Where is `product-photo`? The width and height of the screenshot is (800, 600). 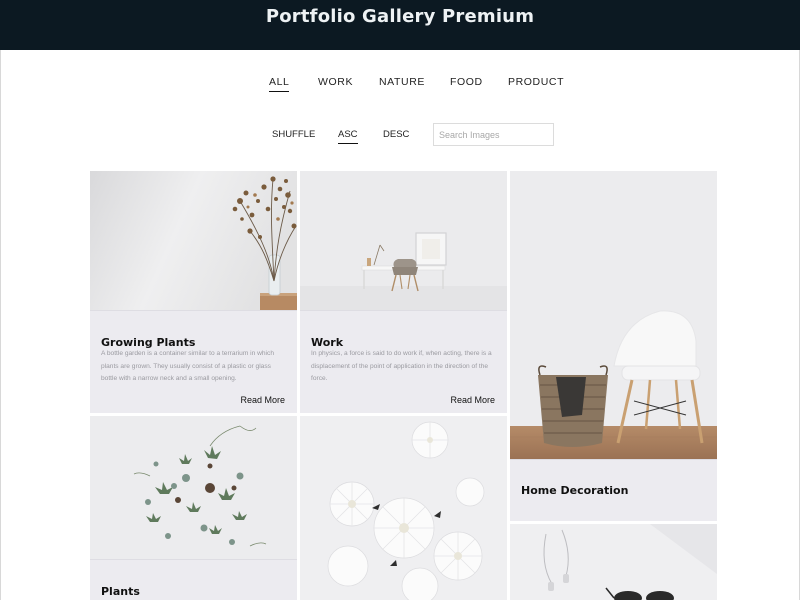 product-photo is located at coordinates (613, 562).